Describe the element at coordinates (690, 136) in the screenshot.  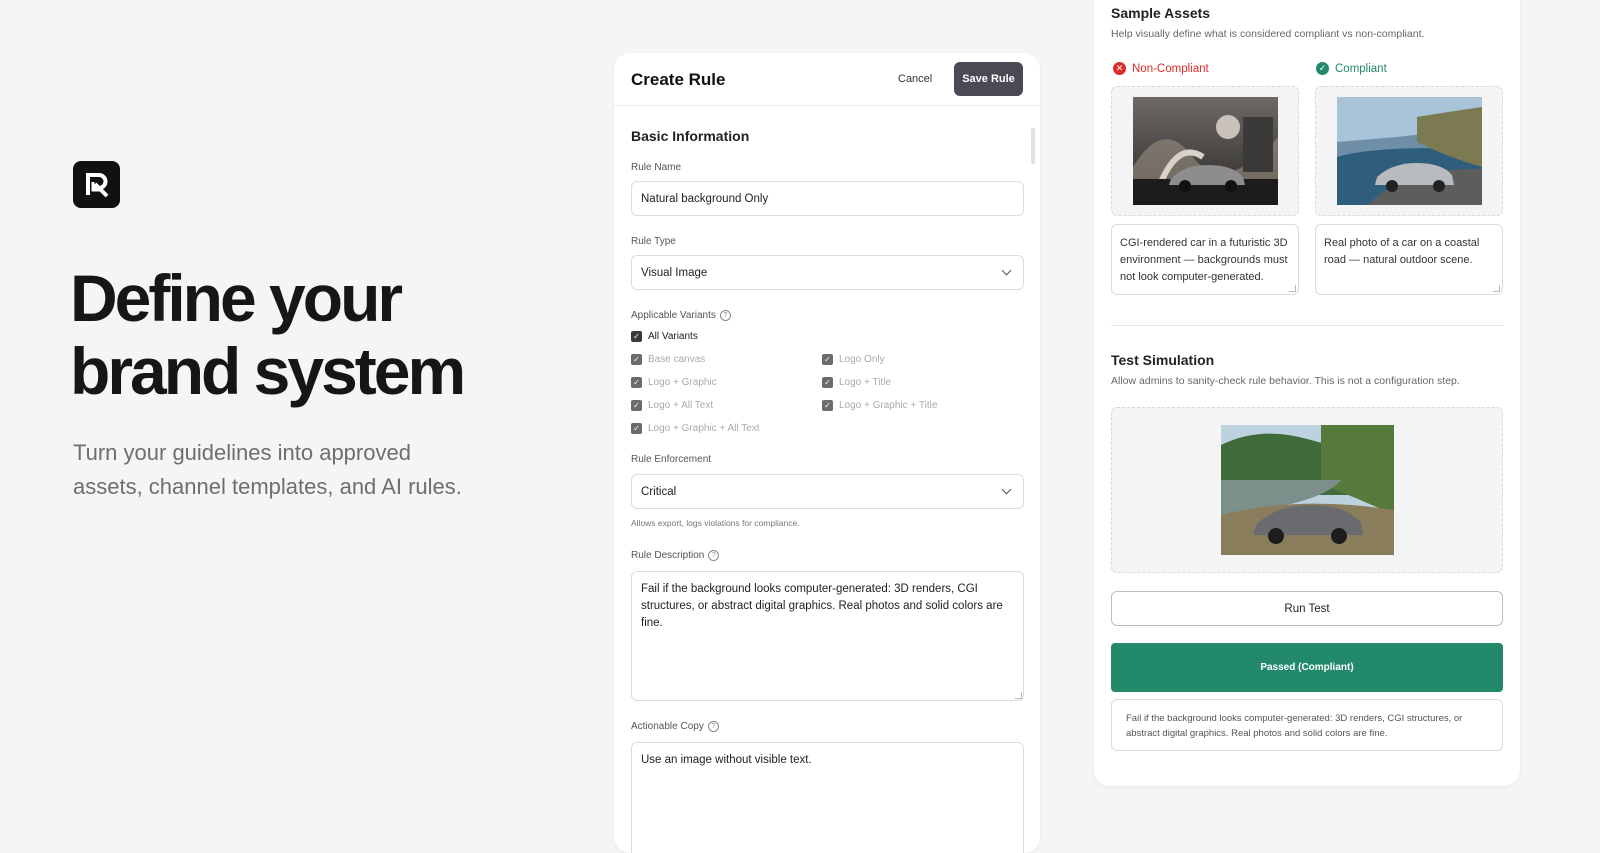
I see `basic-information-heading: Basic Information` at that location.